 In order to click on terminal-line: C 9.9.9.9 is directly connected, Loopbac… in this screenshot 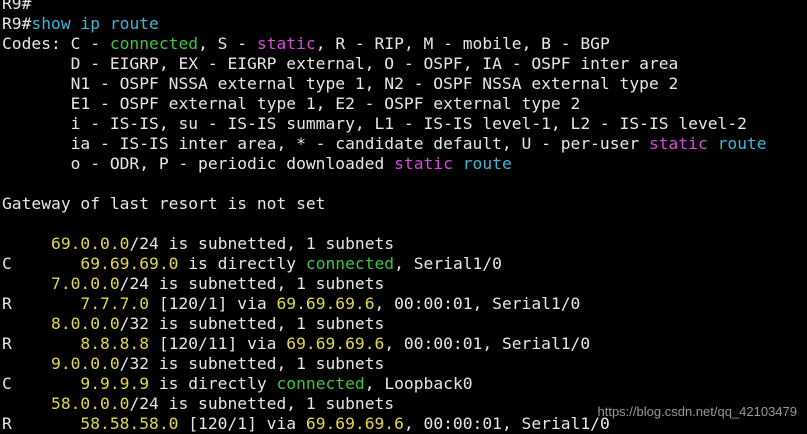, I will do `click(404, 384)`.